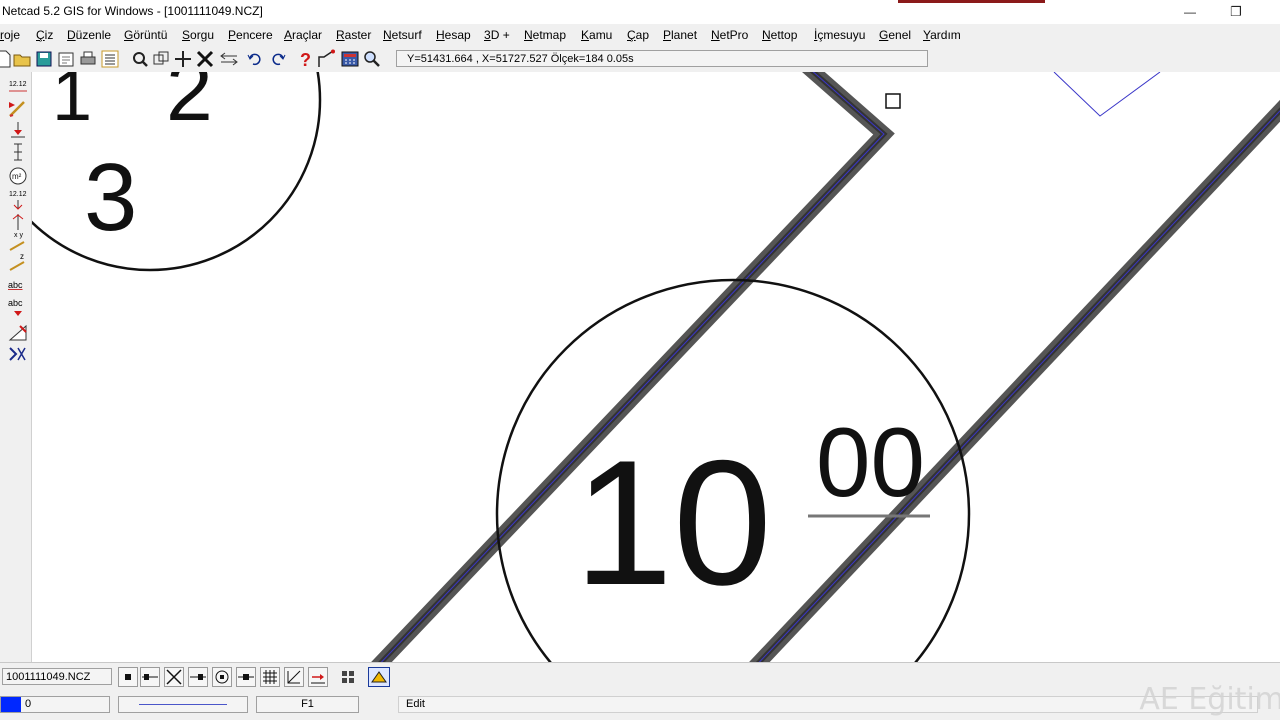 This screenshot has height=720, width=1280. I want to click on text-height-icon: 12.12, so click(18, 200).